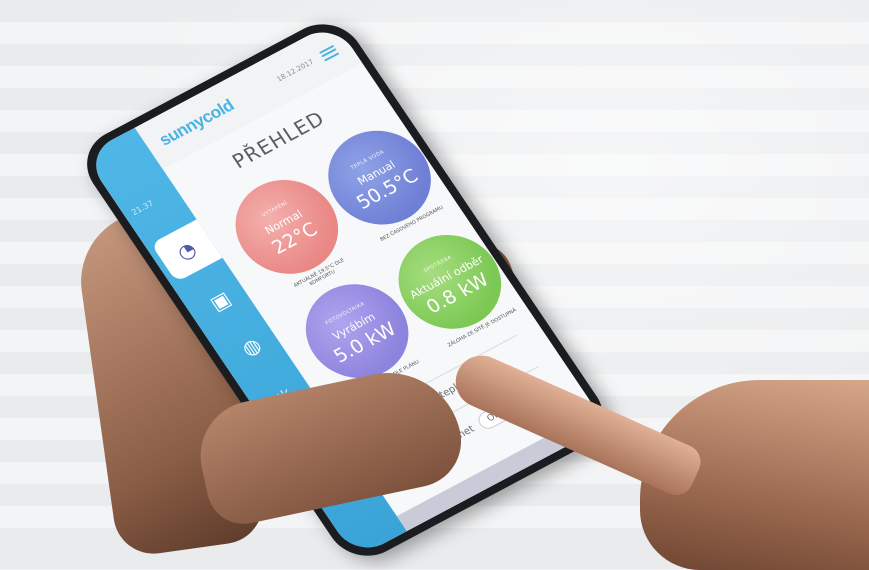 This screenshot has width=869, height=570. I want to click on tank-icon: ▣, so click(220, 301).